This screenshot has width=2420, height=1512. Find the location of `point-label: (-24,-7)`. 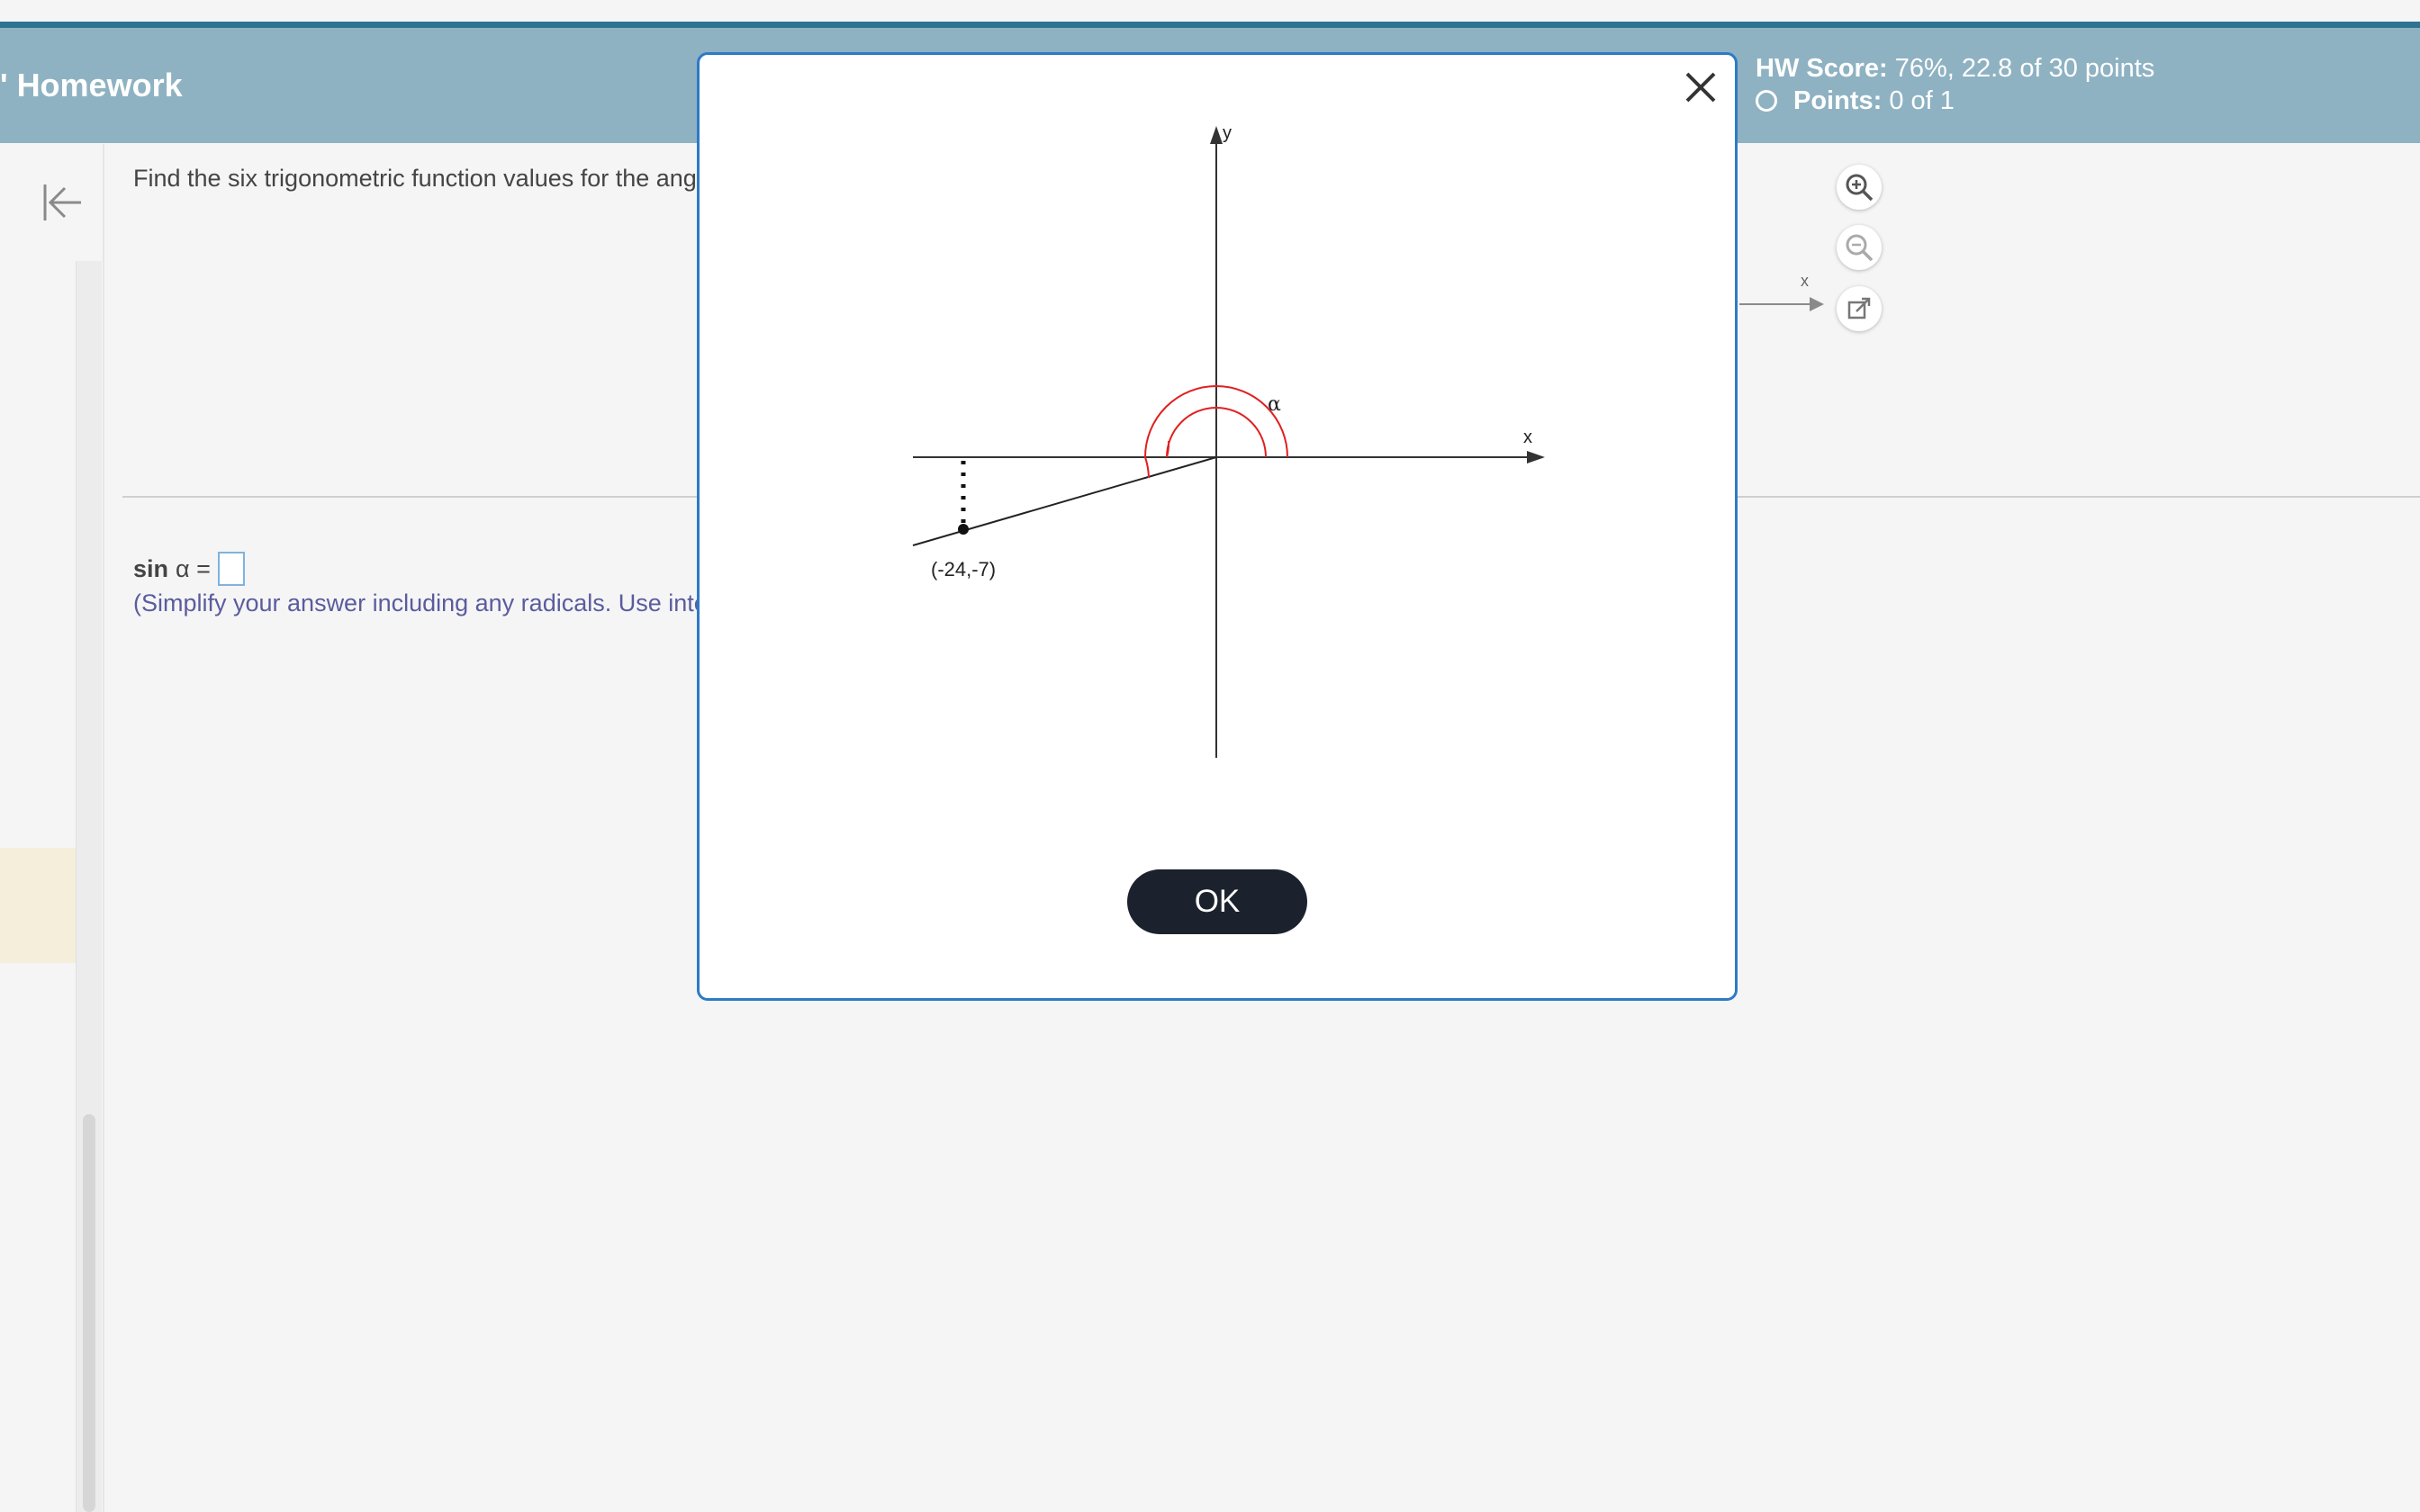

point-label: (-24,-7) is located at coordinates (963, 569).